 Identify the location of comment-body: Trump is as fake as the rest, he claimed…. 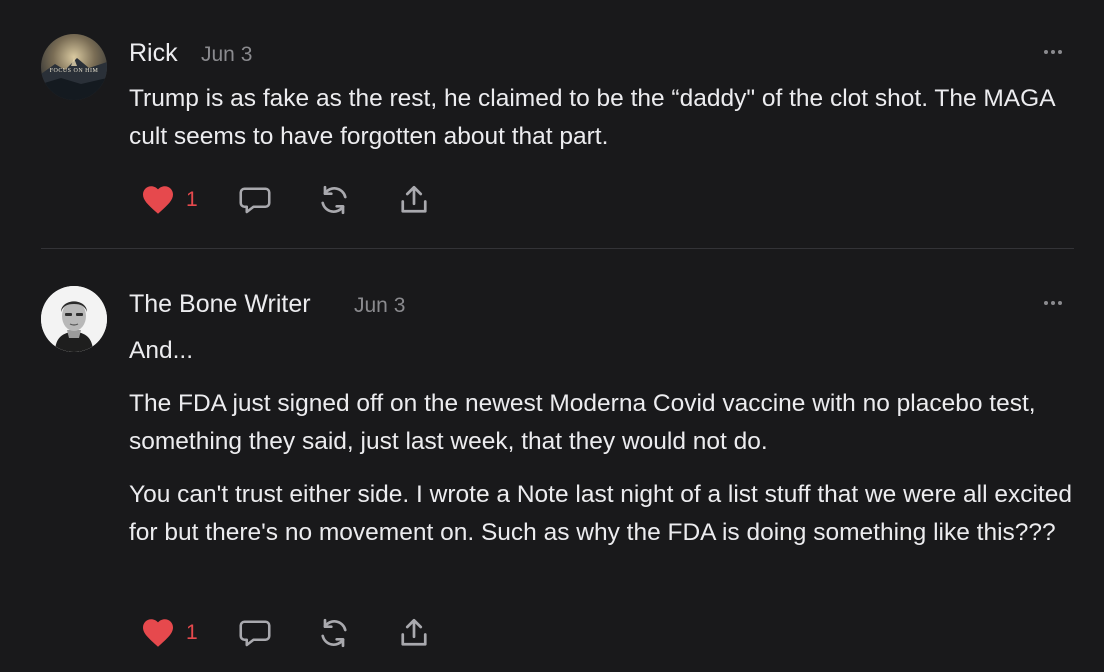
(592, 117).